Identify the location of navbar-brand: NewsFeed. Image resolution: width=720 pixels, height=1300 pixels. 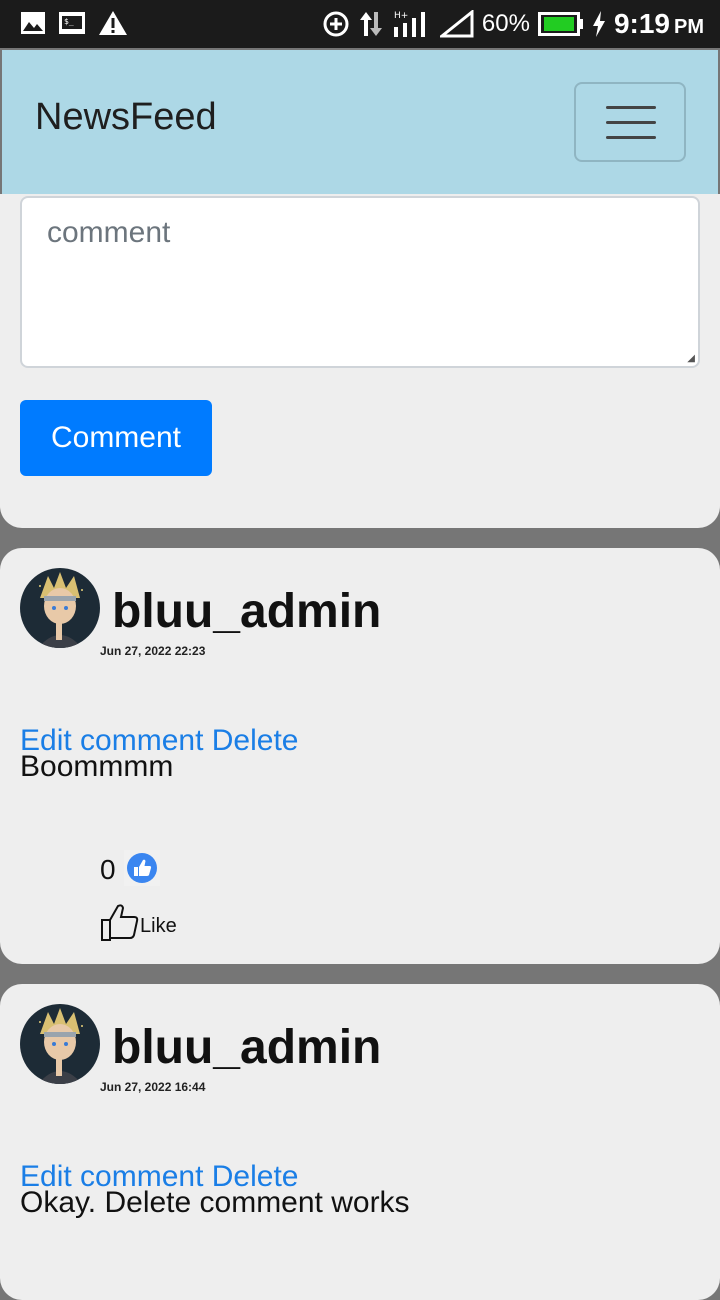
(126, 117).